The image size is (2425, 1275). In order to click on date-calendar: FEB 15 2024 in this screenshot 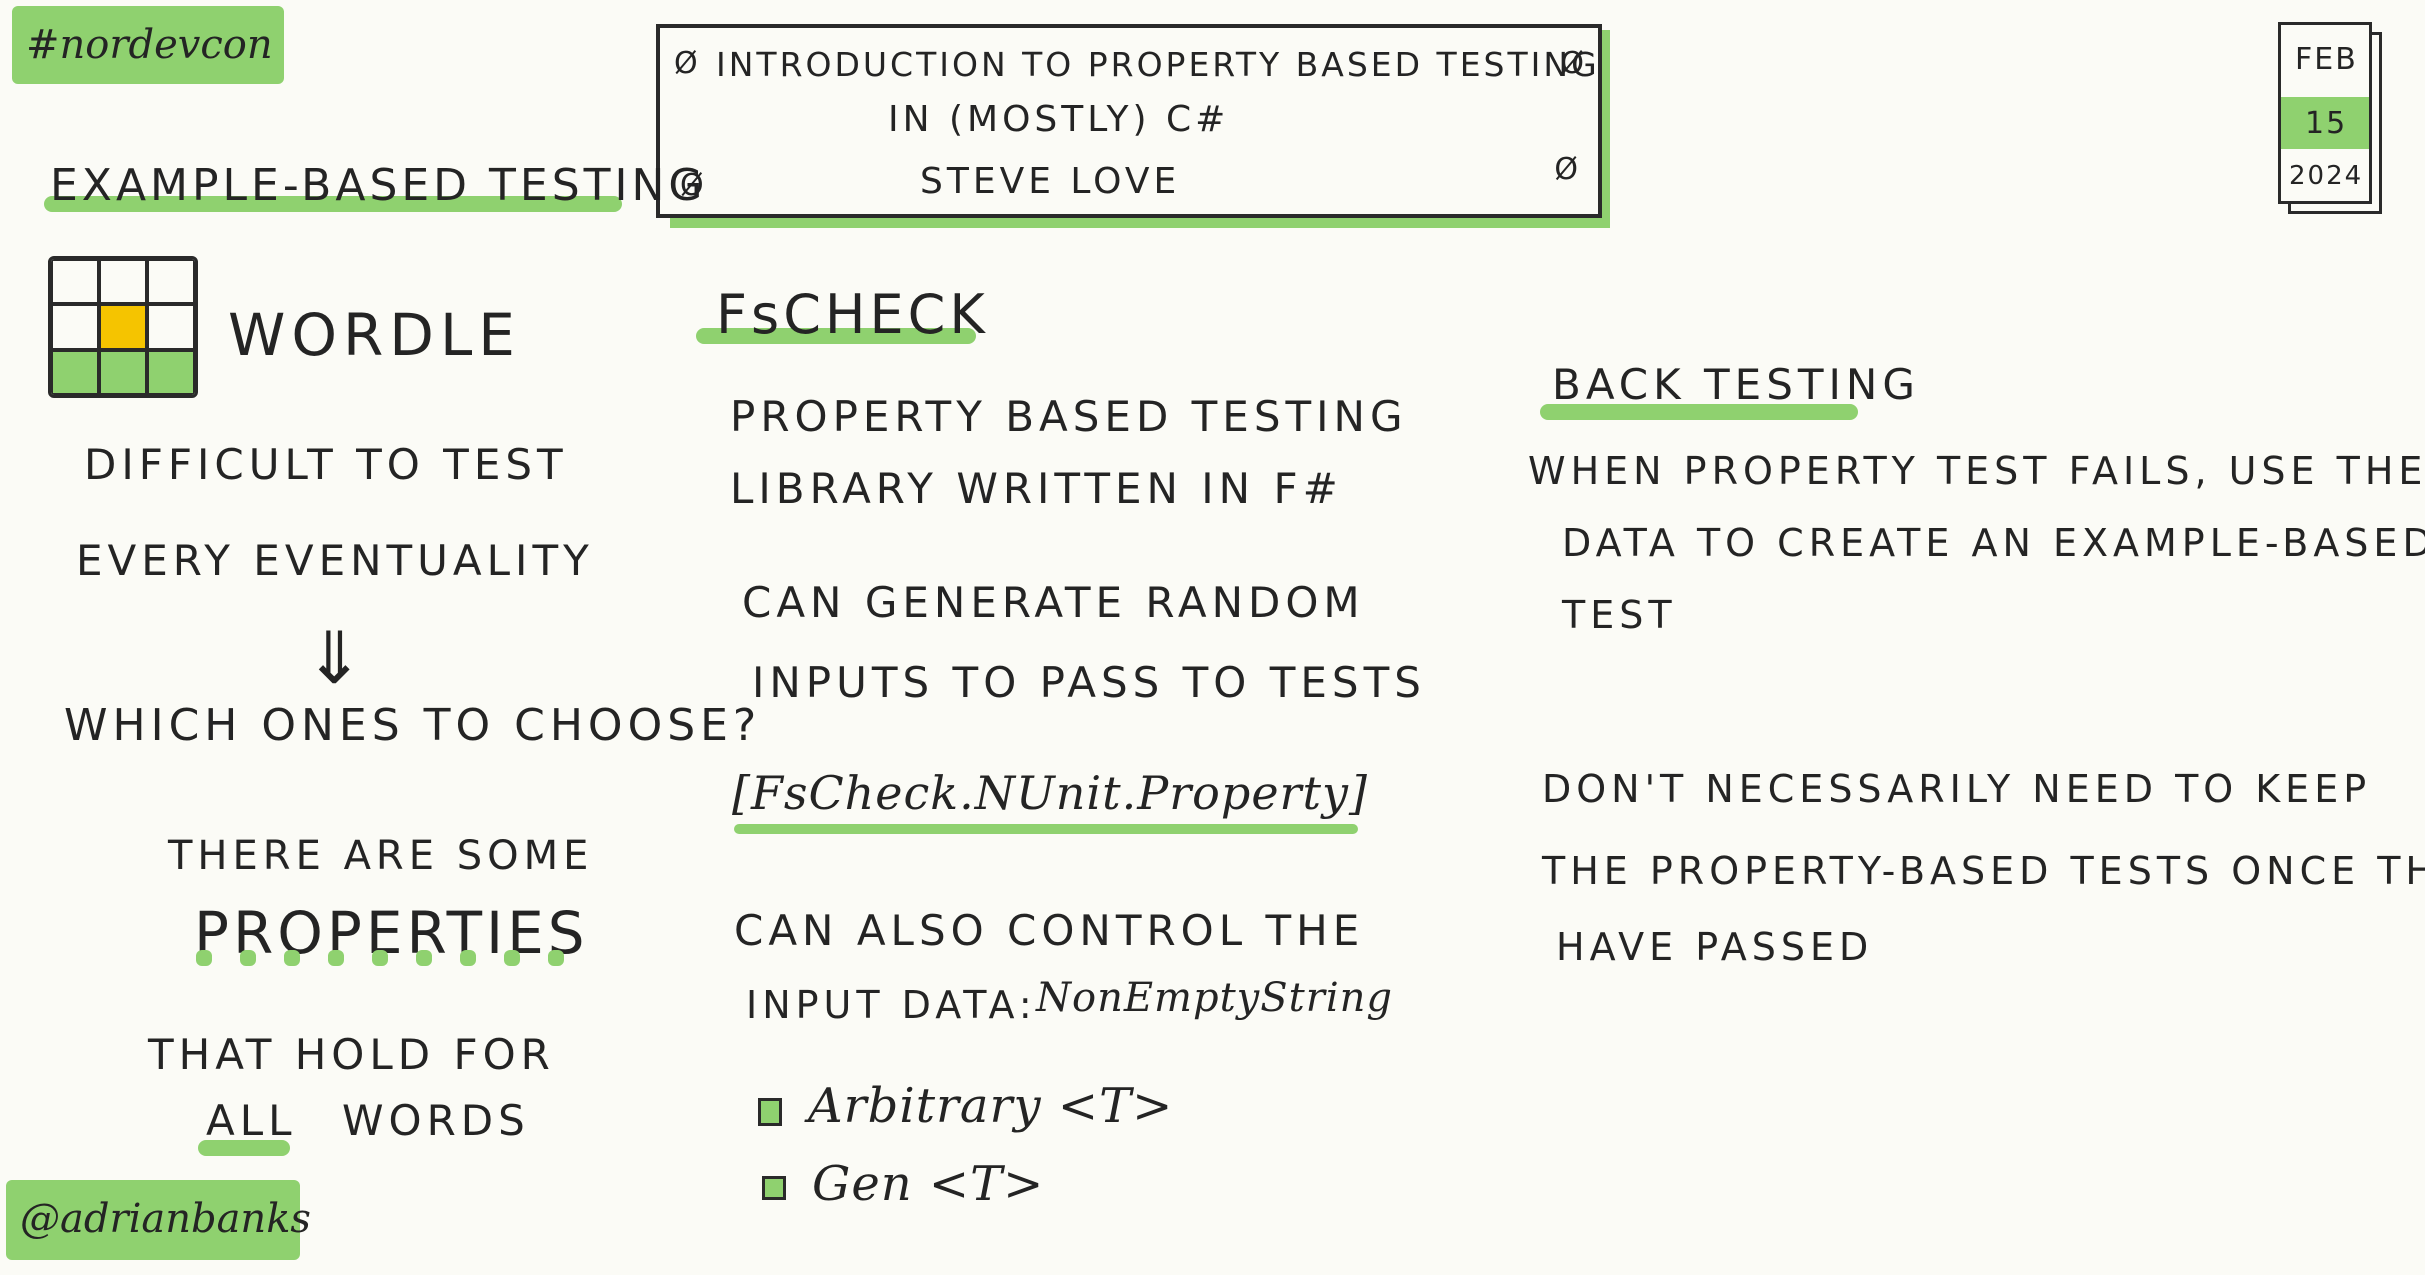, I will do `click(2330, 118)`.